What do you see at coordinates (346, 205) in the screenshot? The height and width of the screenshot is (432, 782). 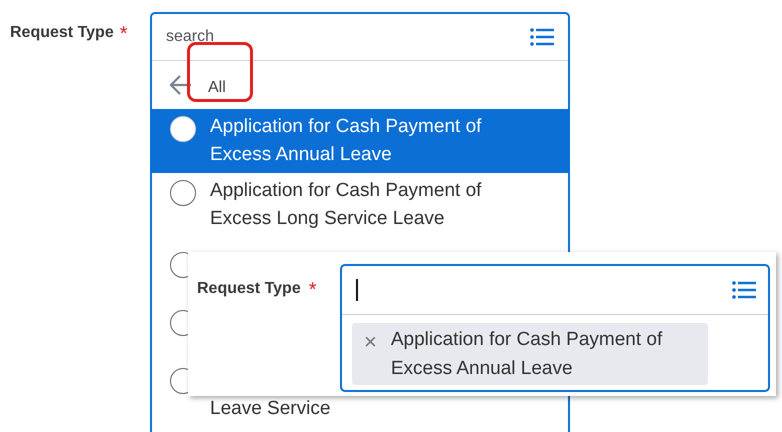 I see `option-label: Application for Cash Payment of Excess Long Service Leave` at bounding box center [346, 205].